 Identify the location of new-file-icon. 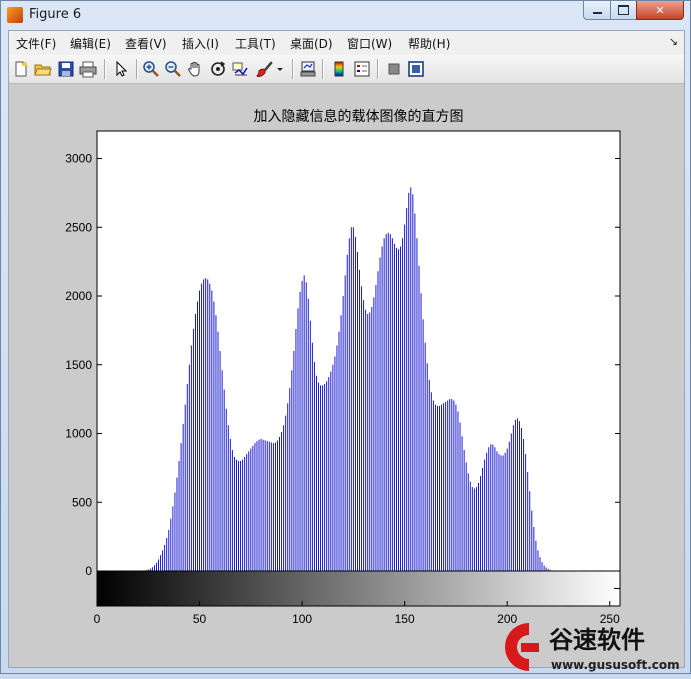
(21, 69).